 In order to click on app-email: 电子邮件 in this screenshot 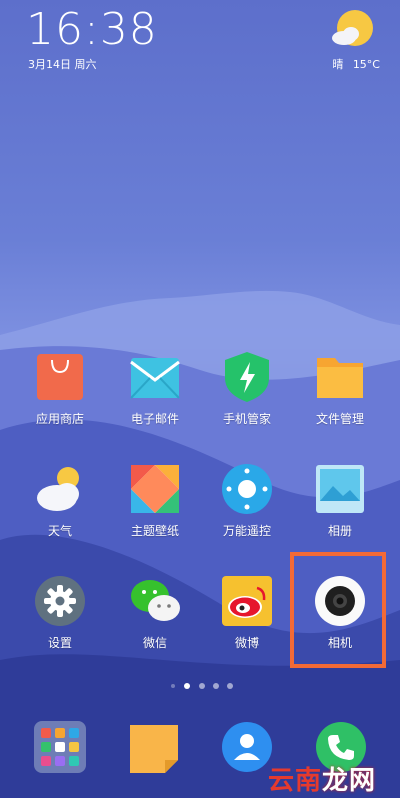, I will do `click(155, 388)`.